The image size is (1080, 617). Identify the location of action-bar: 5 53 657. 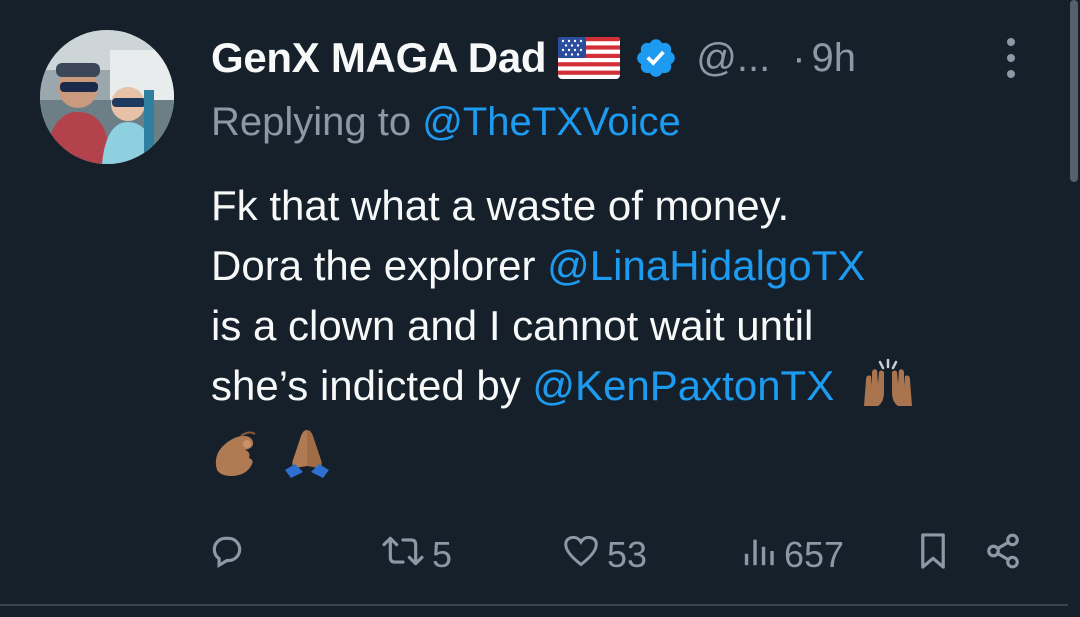
(540, 555).